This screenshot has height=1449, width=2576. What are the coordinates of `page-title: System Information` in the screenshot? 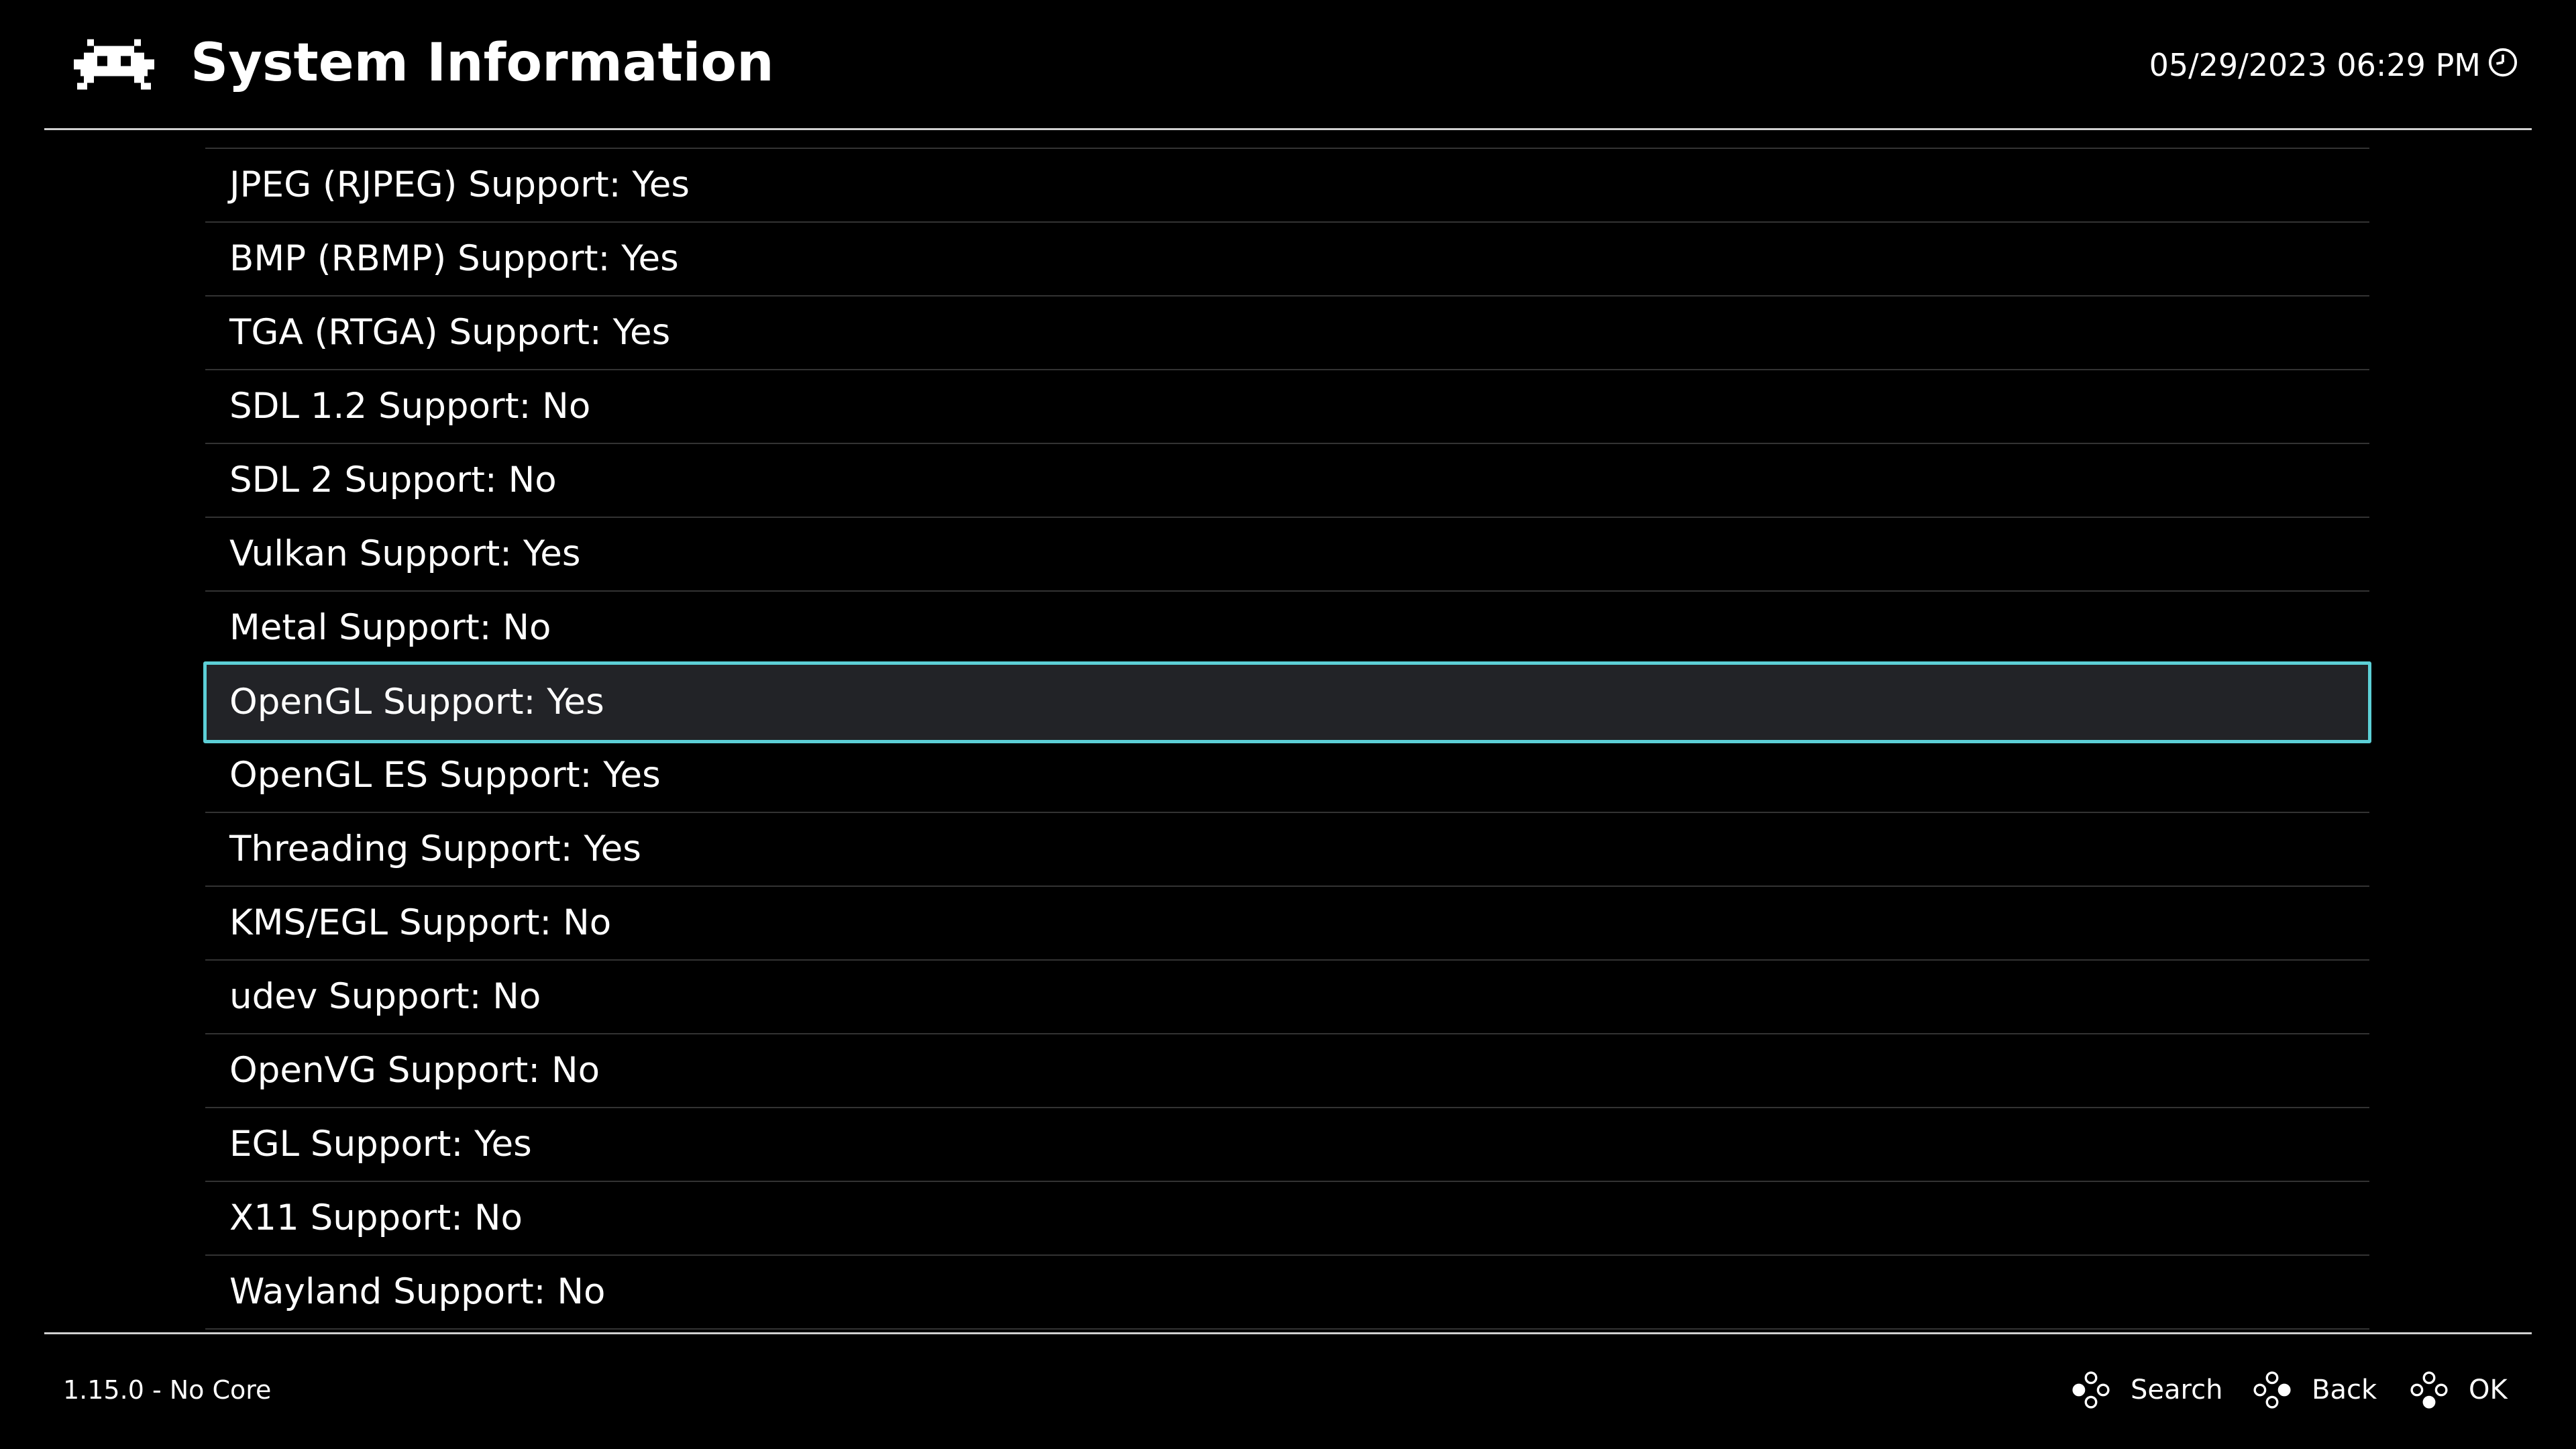 It's located at (482, 63).